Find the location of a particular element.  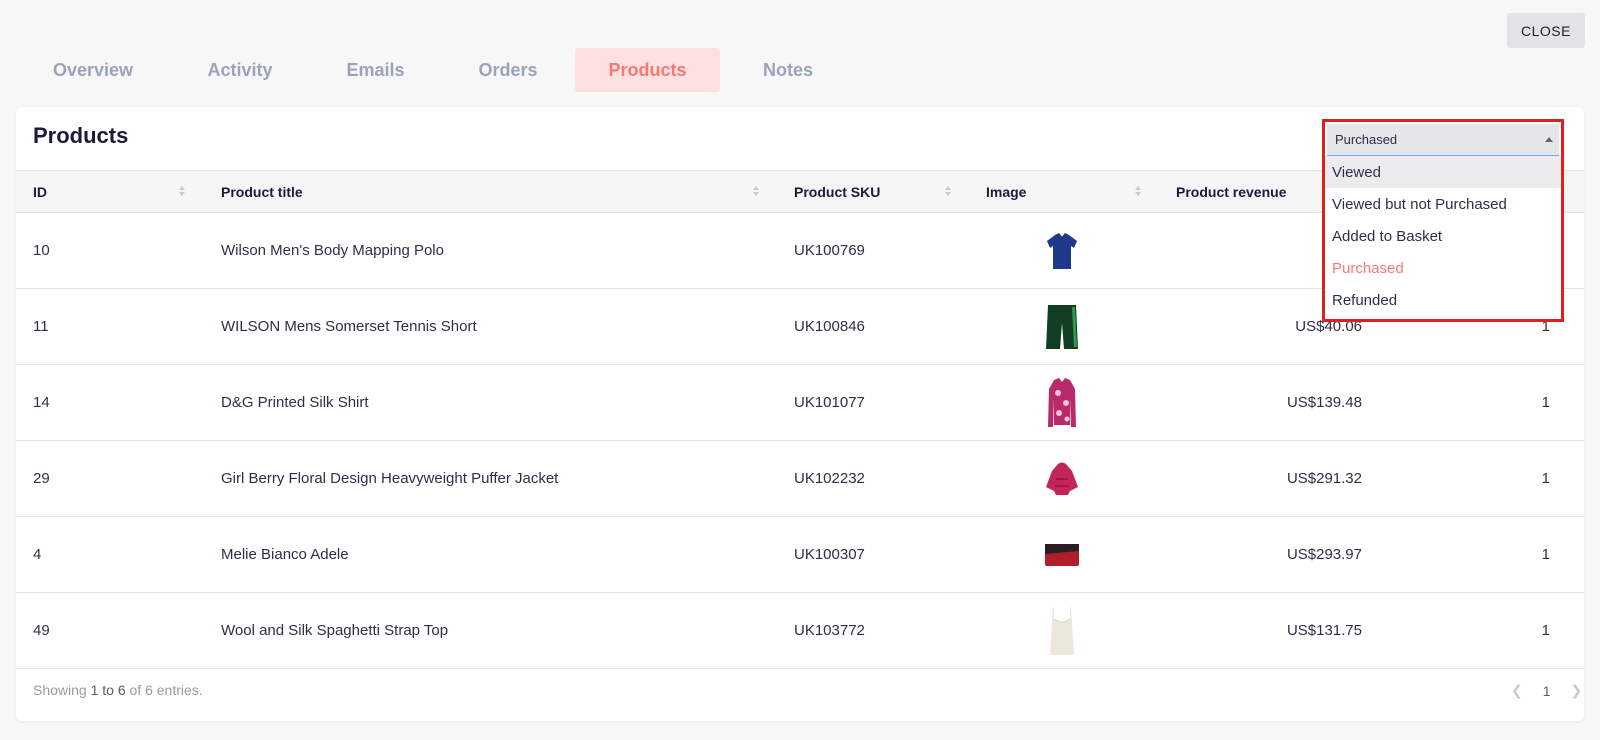

tennis-short-image is located at coordinates (1062, 327).